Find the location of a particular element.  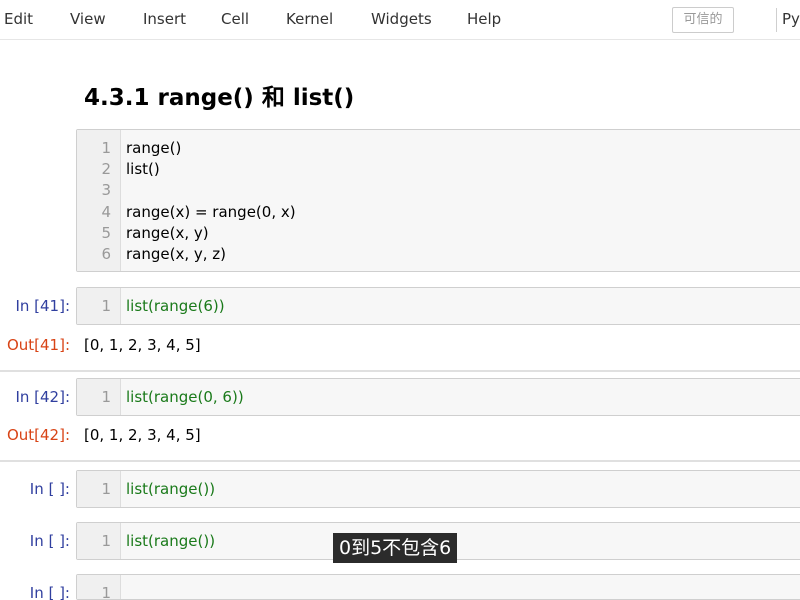

code-cell: 1 list(range(0, 6)) is located at coordinates (438, 397).